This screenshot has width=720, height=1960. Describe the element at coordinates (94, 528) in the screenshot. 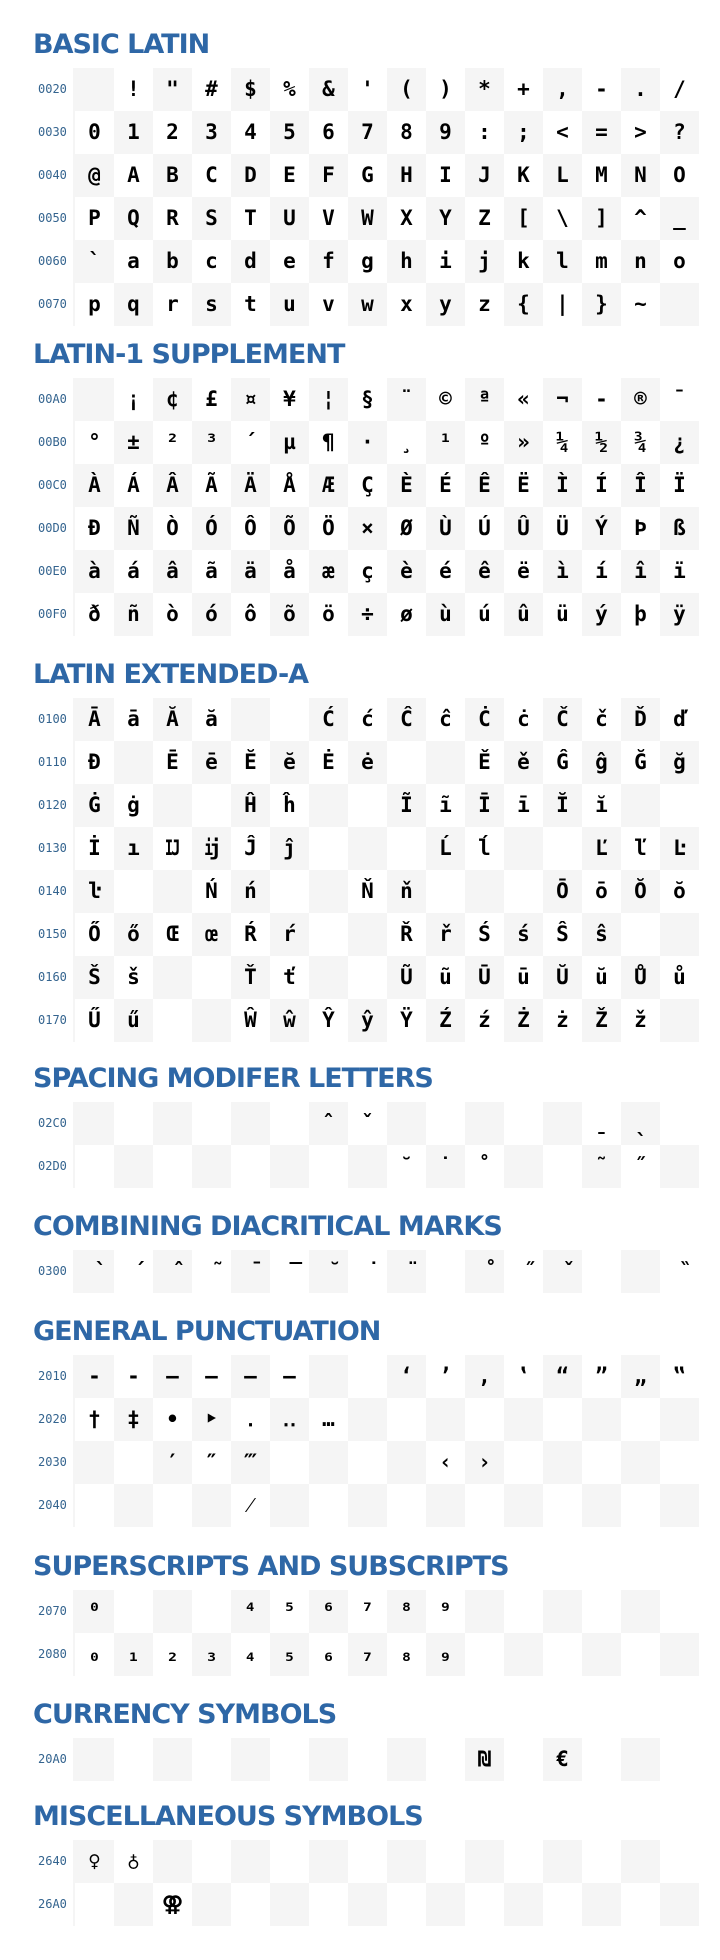

I see `glyph-cell: Ð` at that location.